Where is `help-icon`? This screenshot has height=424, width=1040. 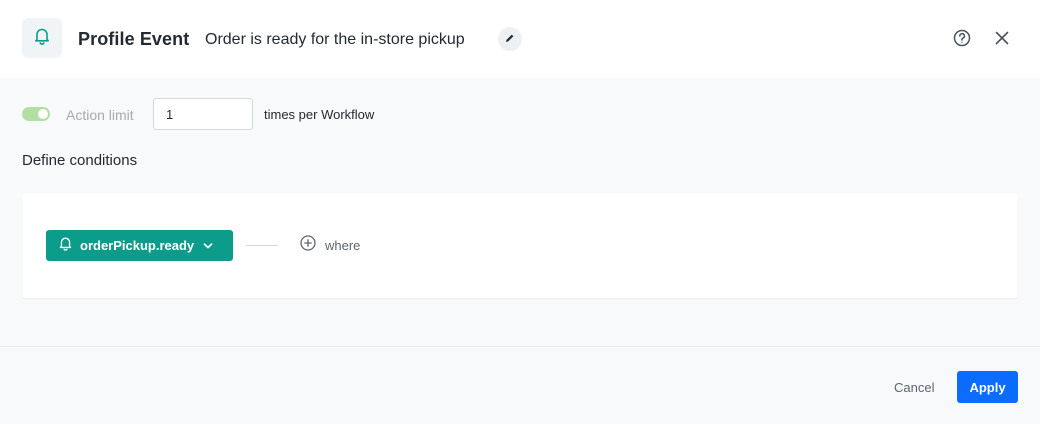
help-icon is located at coordinates (962, 41).